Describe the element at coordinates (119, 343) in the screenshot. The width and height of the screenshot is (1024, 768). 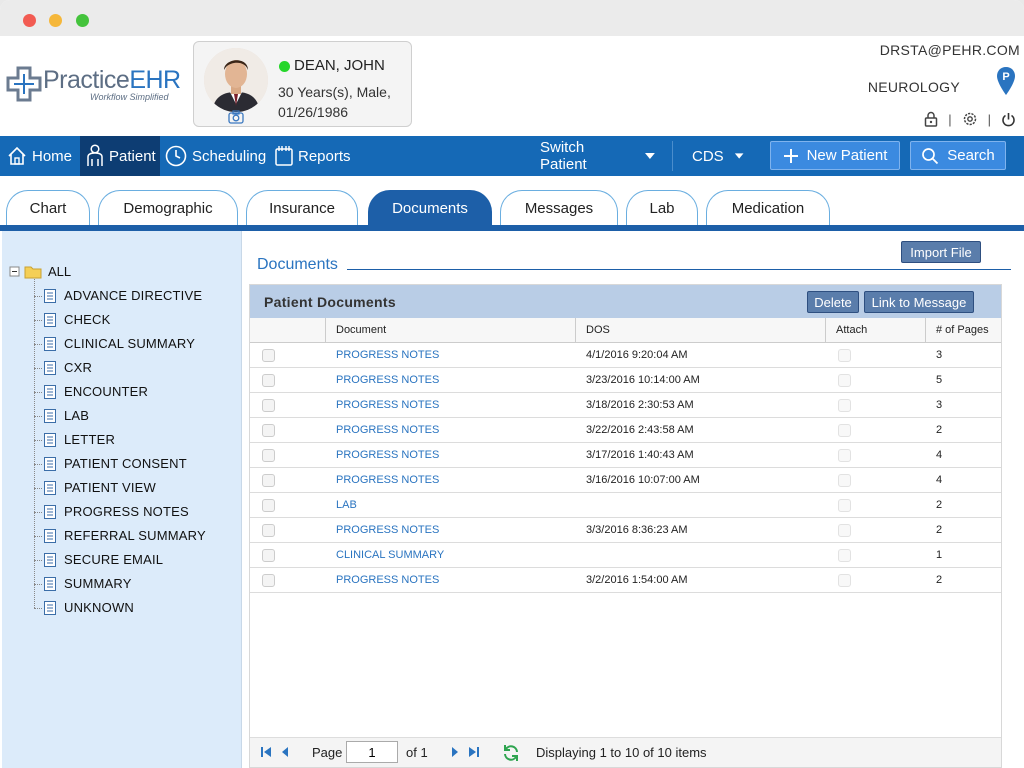
I see `tree-item: CLINICAL SUMMARY` at that location.